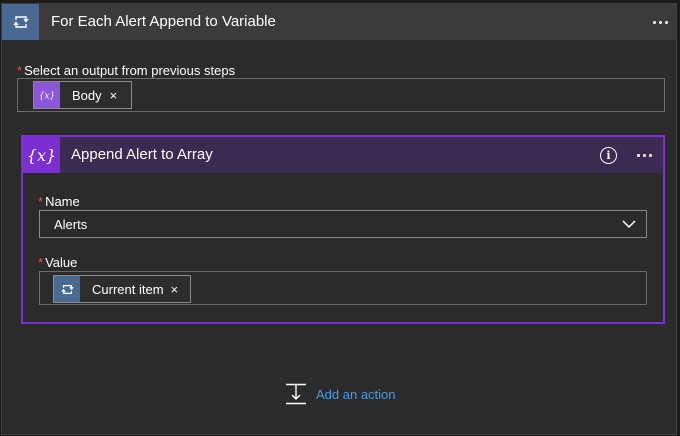 The height and width of the screenshot is (436, 680). Describe the element at coordinates (341, 95) in the screenshot. I see `output-field: {x} Body ×` at that location.